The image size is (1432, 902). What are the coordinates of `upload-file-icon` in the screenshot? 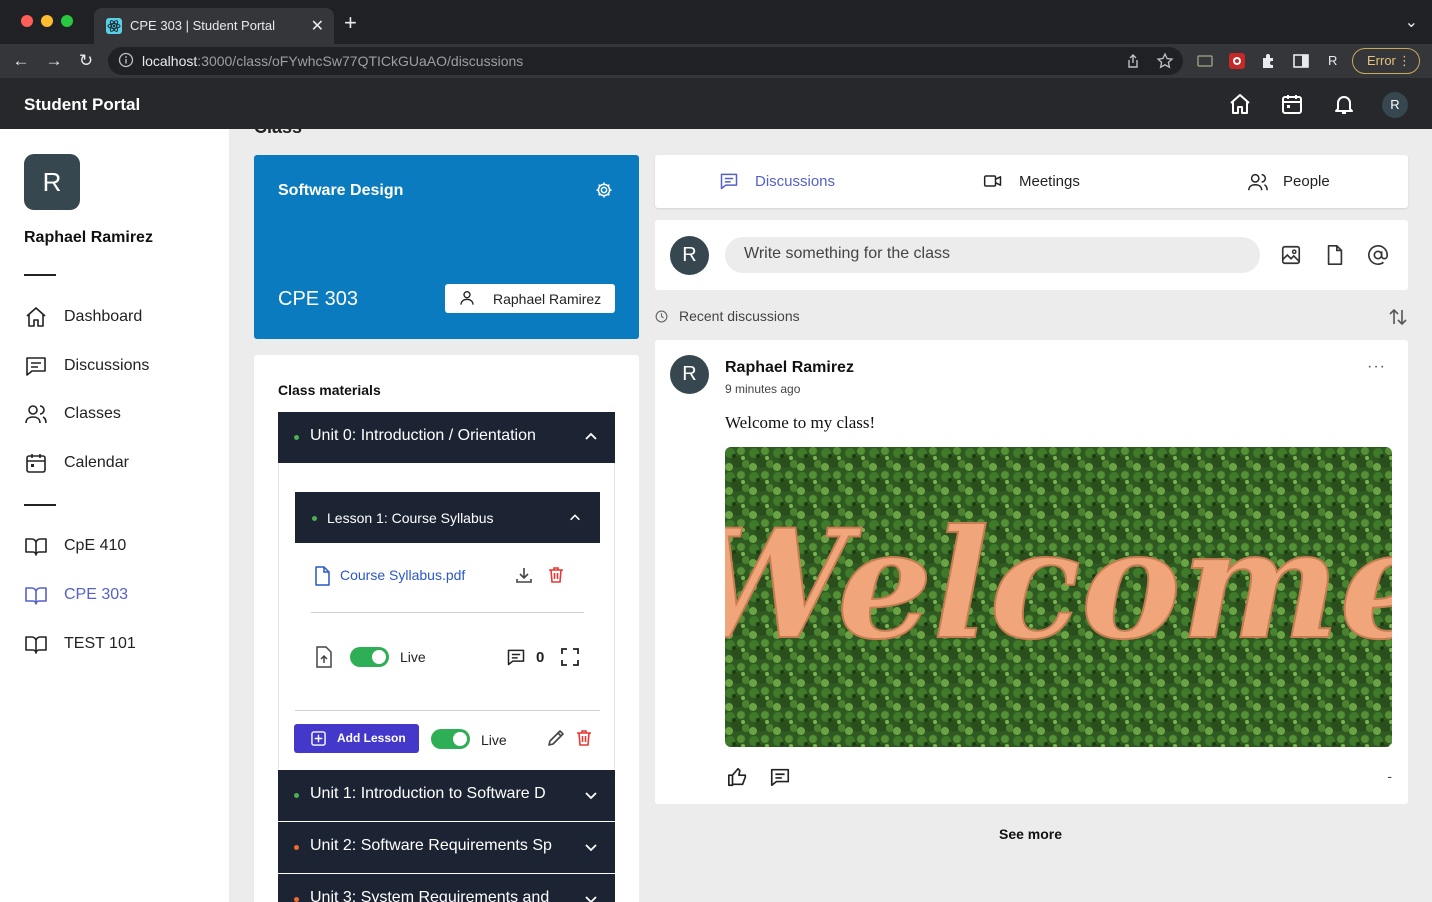 It's located at (324, 657).